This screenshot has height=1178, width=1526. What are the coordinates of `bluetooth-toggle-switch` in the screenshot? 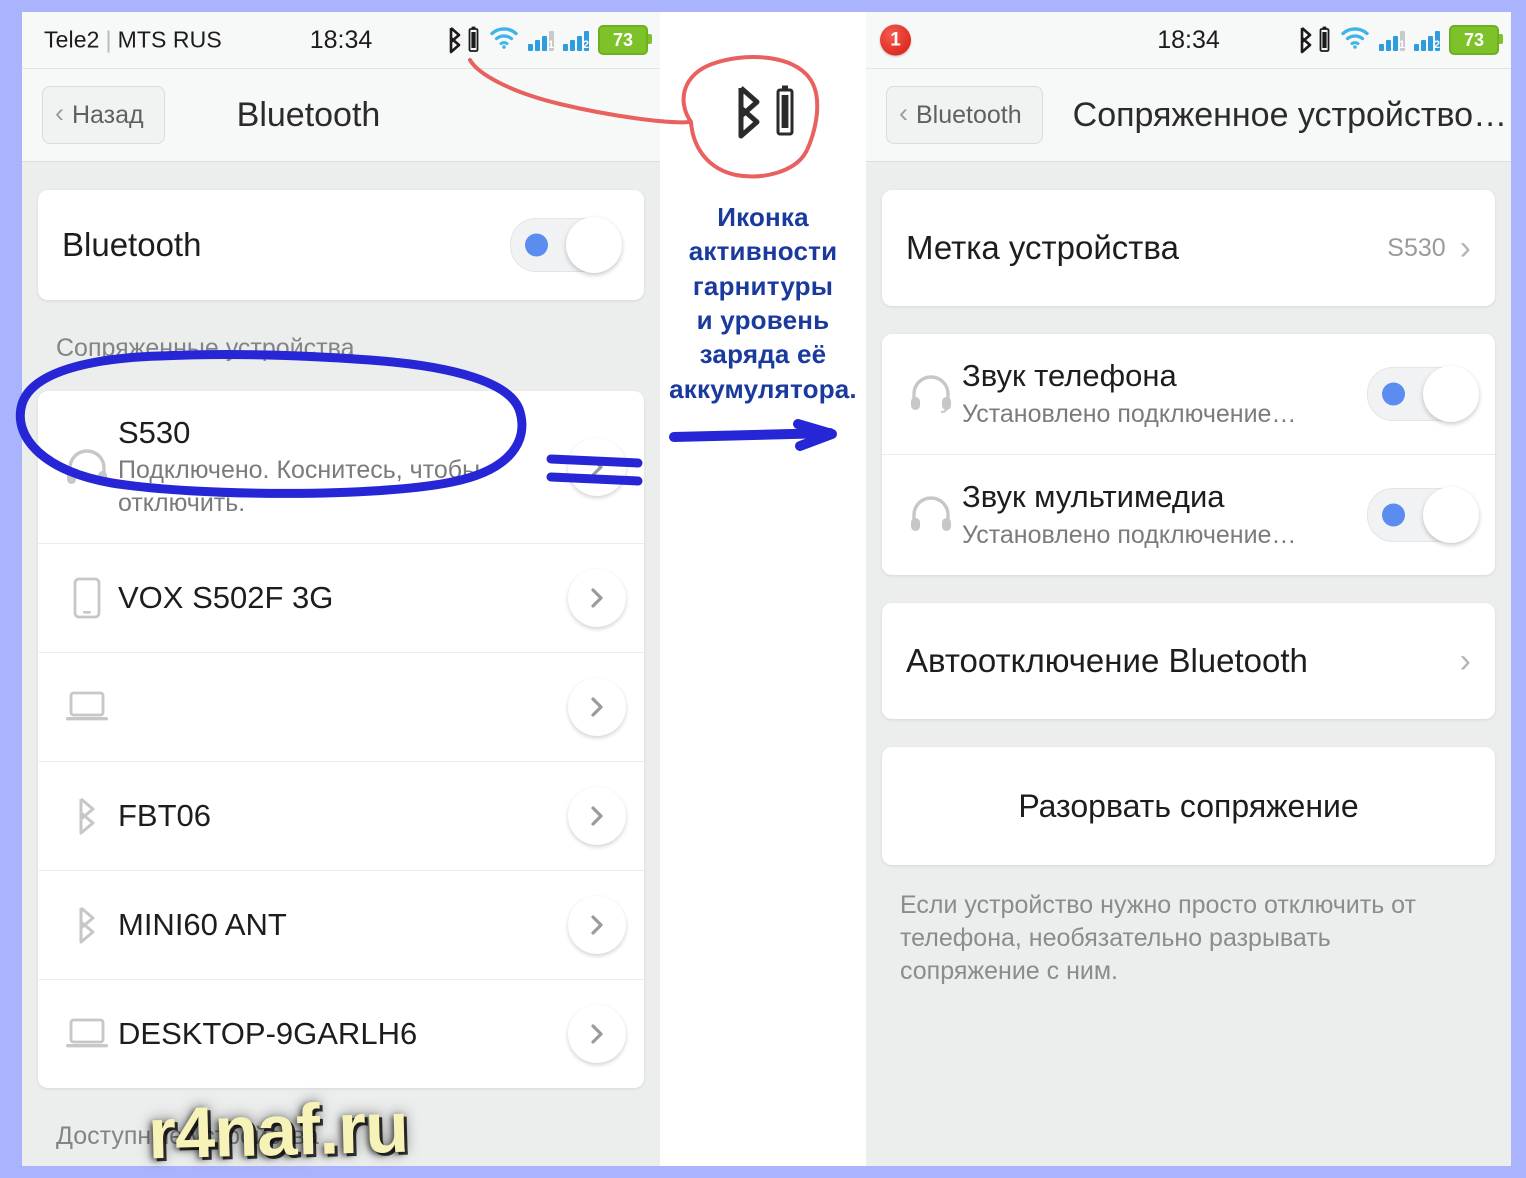 It's located at (566, 245).